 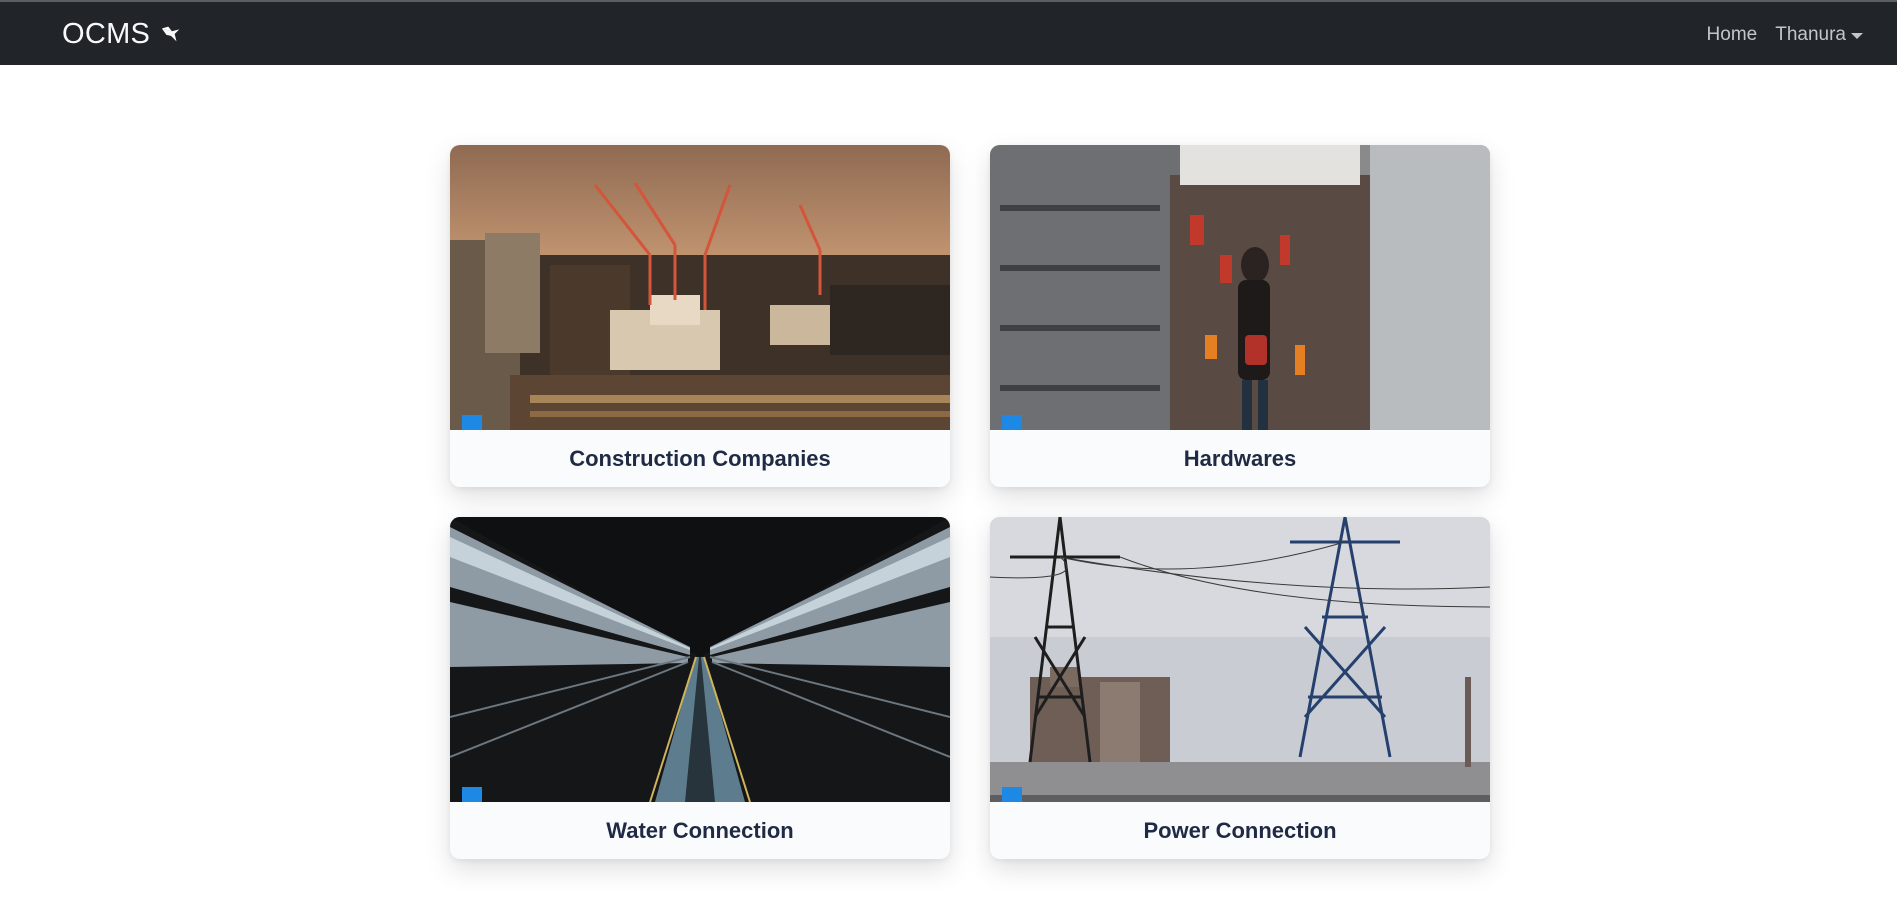 What do you see at coordinates (700, 287) in the screenshot?
I see `city-skyline-cranes-photo` at bounding box center [700, 287].